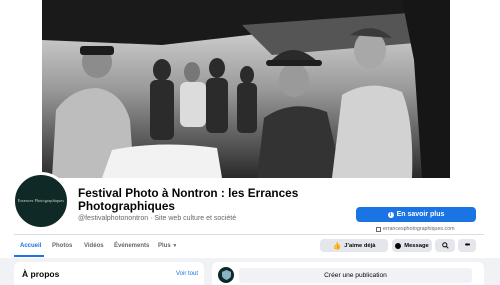 Image resolution: width=500 pixels, height=285 pixels. What do you see at coordinates (41, 274) in the screenshot?
I see `about-title: À propos` at bounding box center [41, 274].